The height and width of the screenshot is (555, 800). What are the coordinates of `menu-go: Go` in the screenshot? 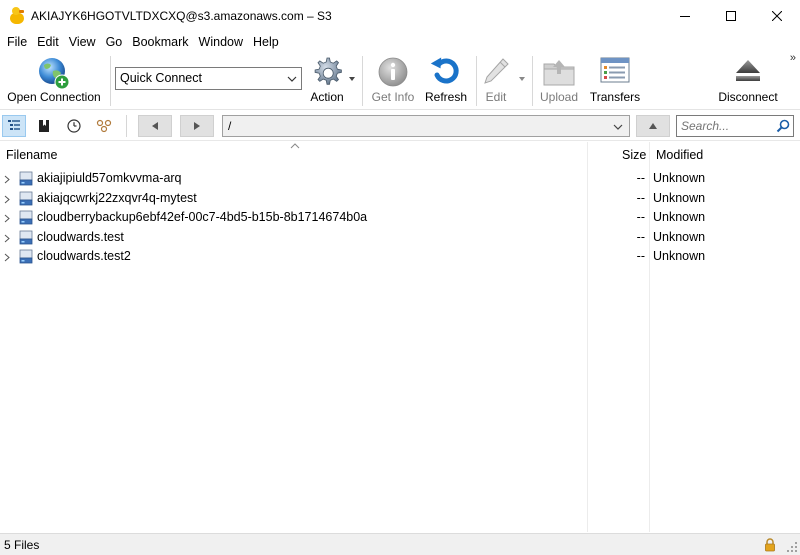 It's located at (114, 42).